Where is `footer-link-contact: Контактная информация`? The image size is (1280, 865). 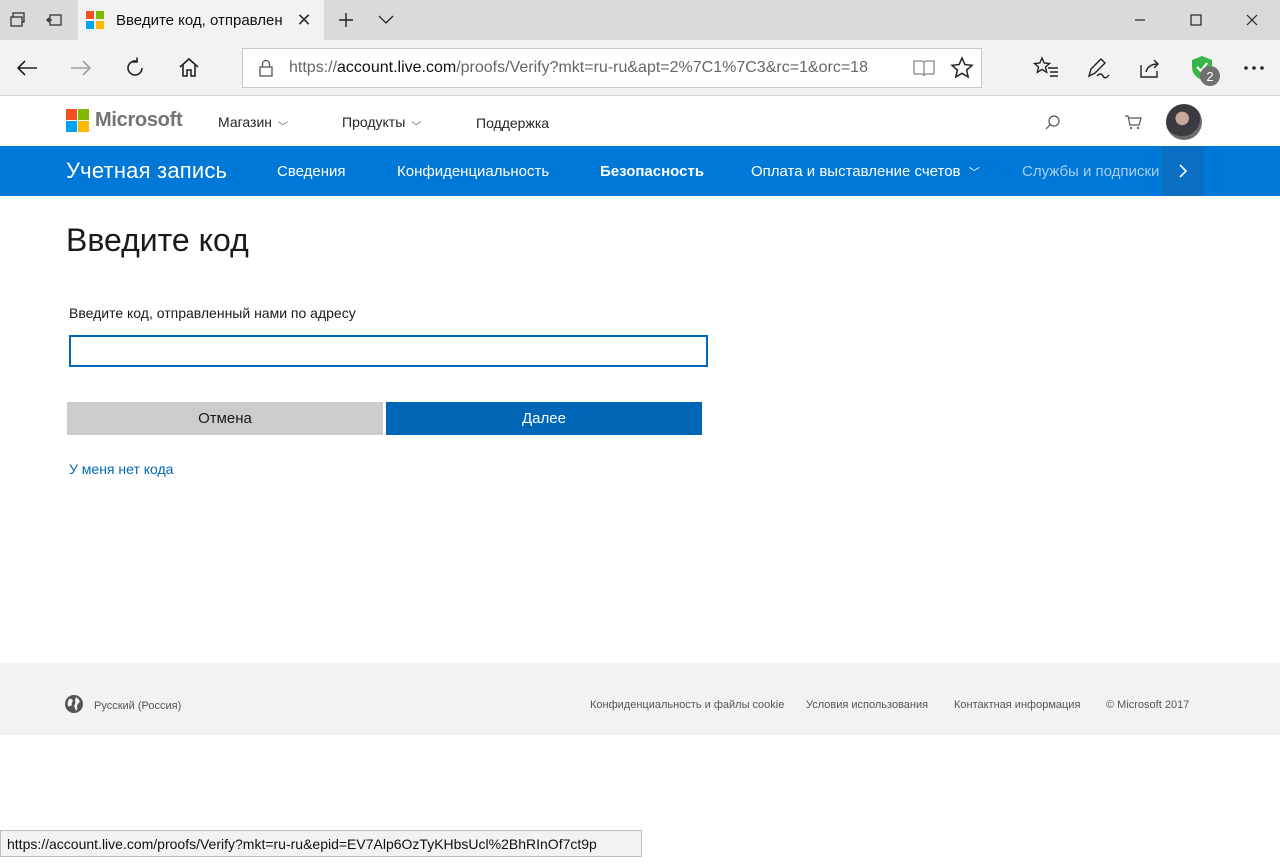 footer-link-contact: Контактная информация is located at coordinates (1017, 705).